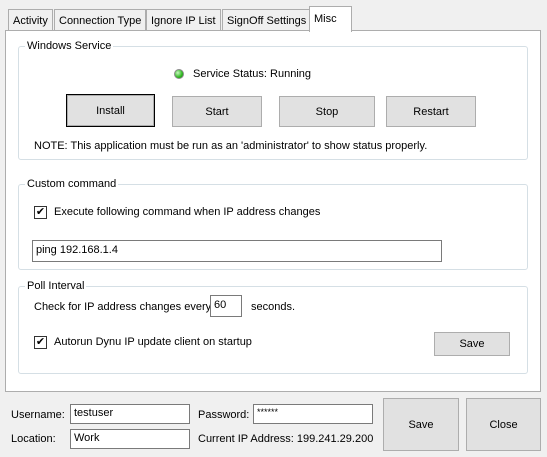 The width and height of the screenshot is (547, 457). What do you see at coordinates (130, 439) in the screenshot?
I see `location-input: Work` at bounding box center [130, 439].